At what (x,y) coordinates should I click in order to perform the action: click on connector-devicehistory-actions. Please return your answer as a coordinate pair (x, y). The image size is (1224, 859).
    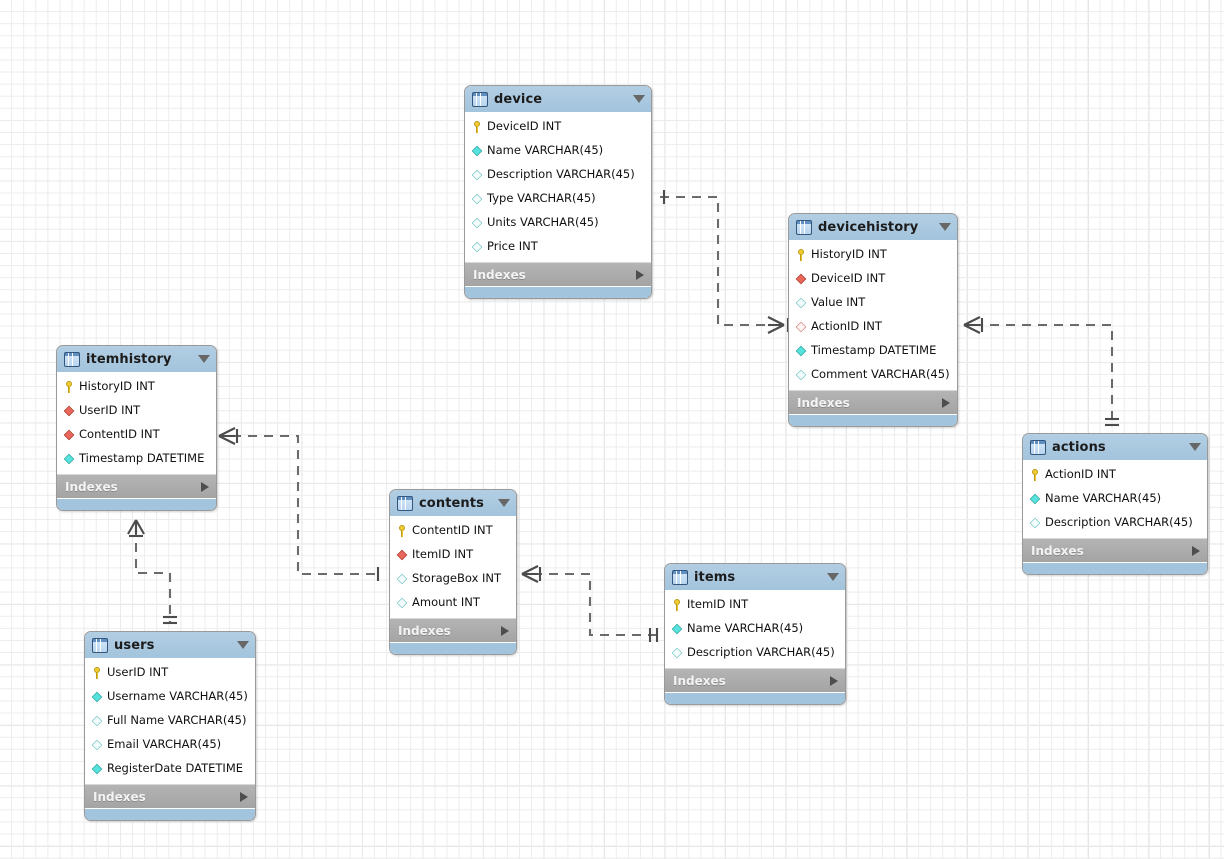
    Looking at the image, I should click on (1044, 374).